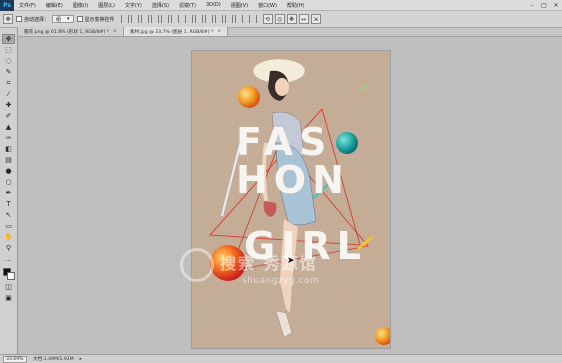 This screenshot has width=562, height=363. I want to click on path-select-tool-icon: ↖, so click(8, 215).